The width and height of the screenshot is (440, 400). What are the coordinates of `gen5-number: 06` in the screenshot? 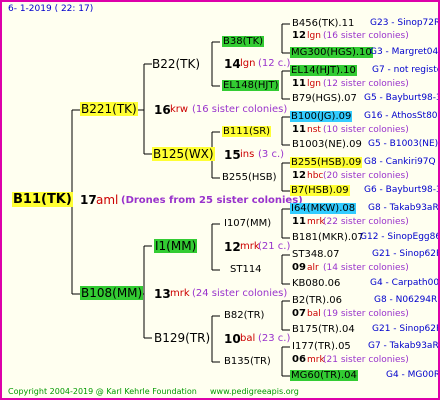 It's located at (299, 359).